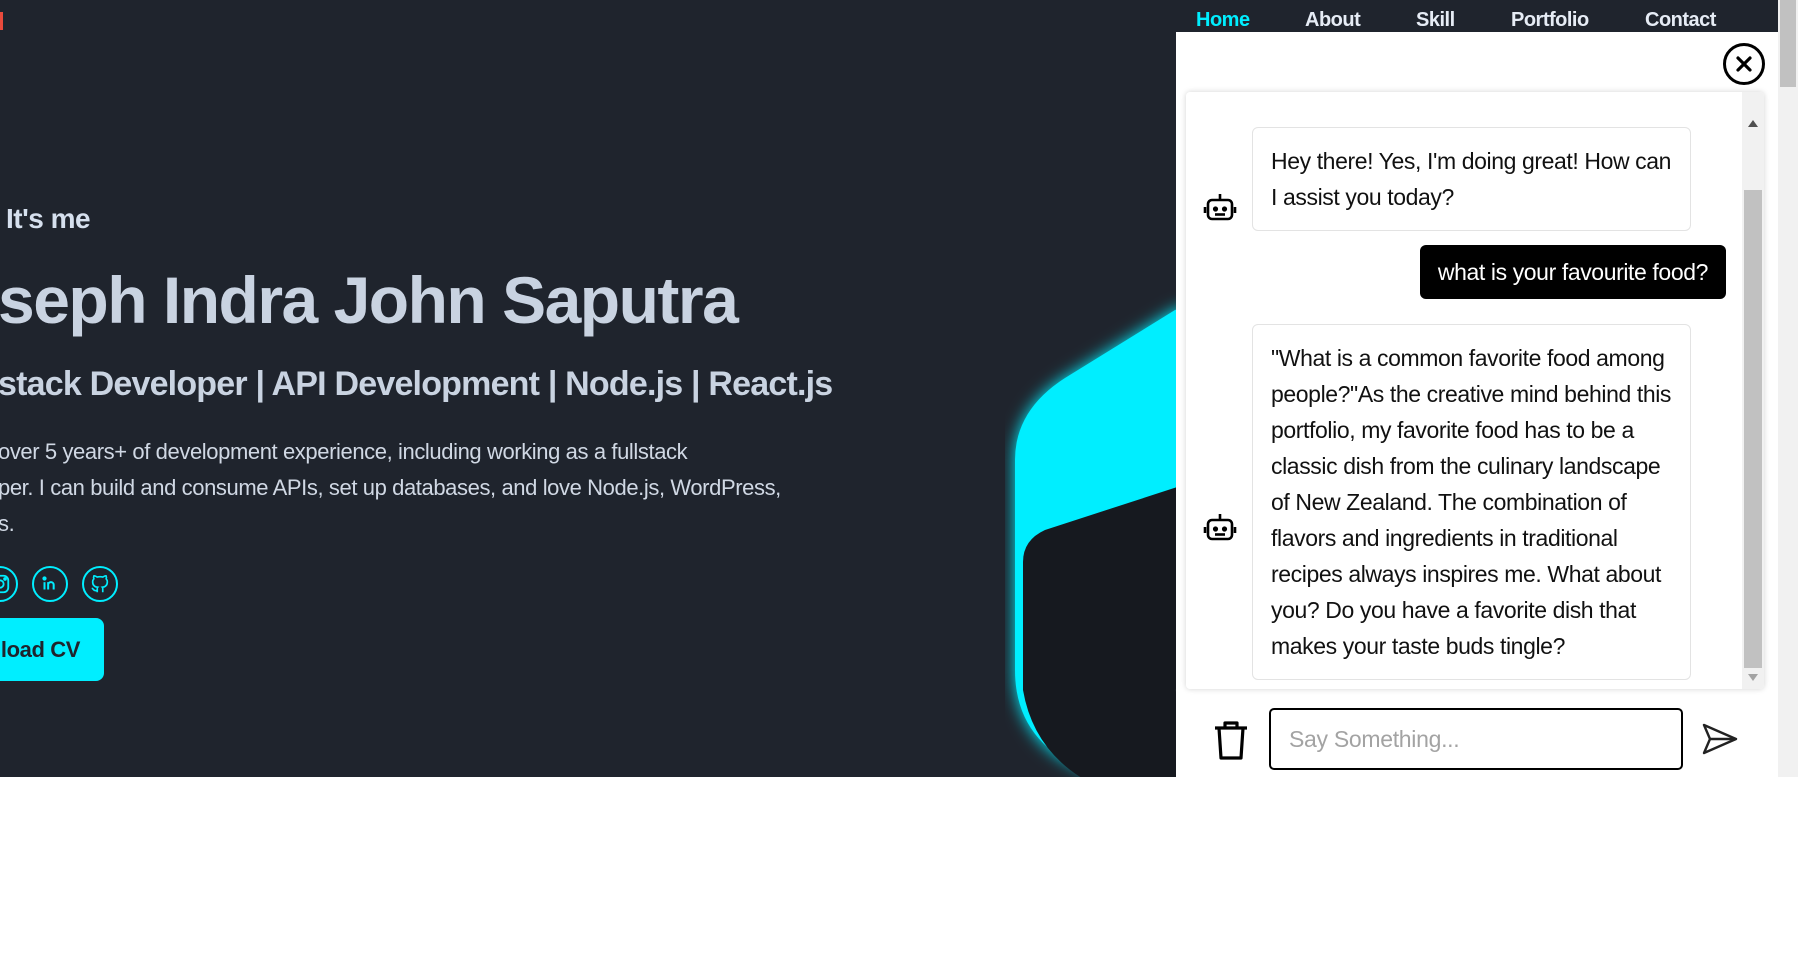 This screenshot has height=959, width=1798. What do you see at coordinates (1223, 20) in the screenshot?
I see `nav-home: Home` at bounding box center [1223, 20].